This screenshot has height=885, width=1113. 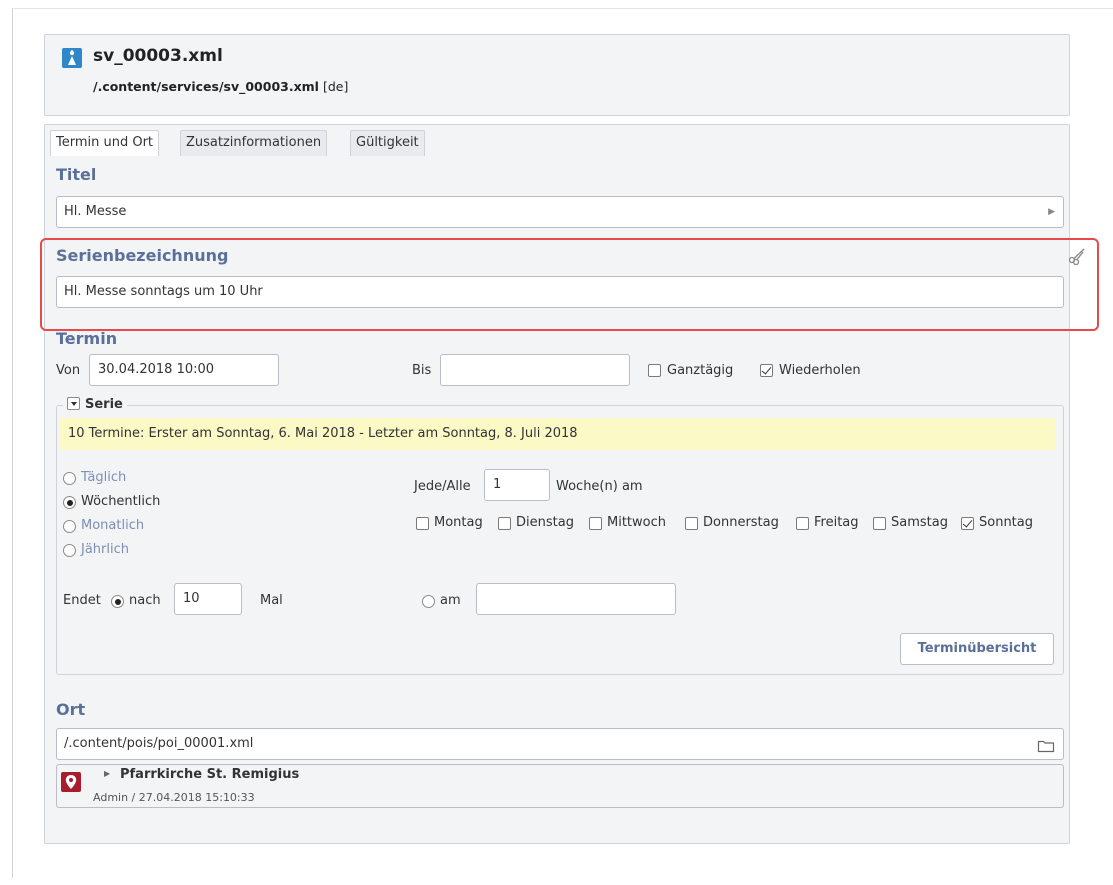 I want to click on bis-label: Bis, so click(x=422, y=370).